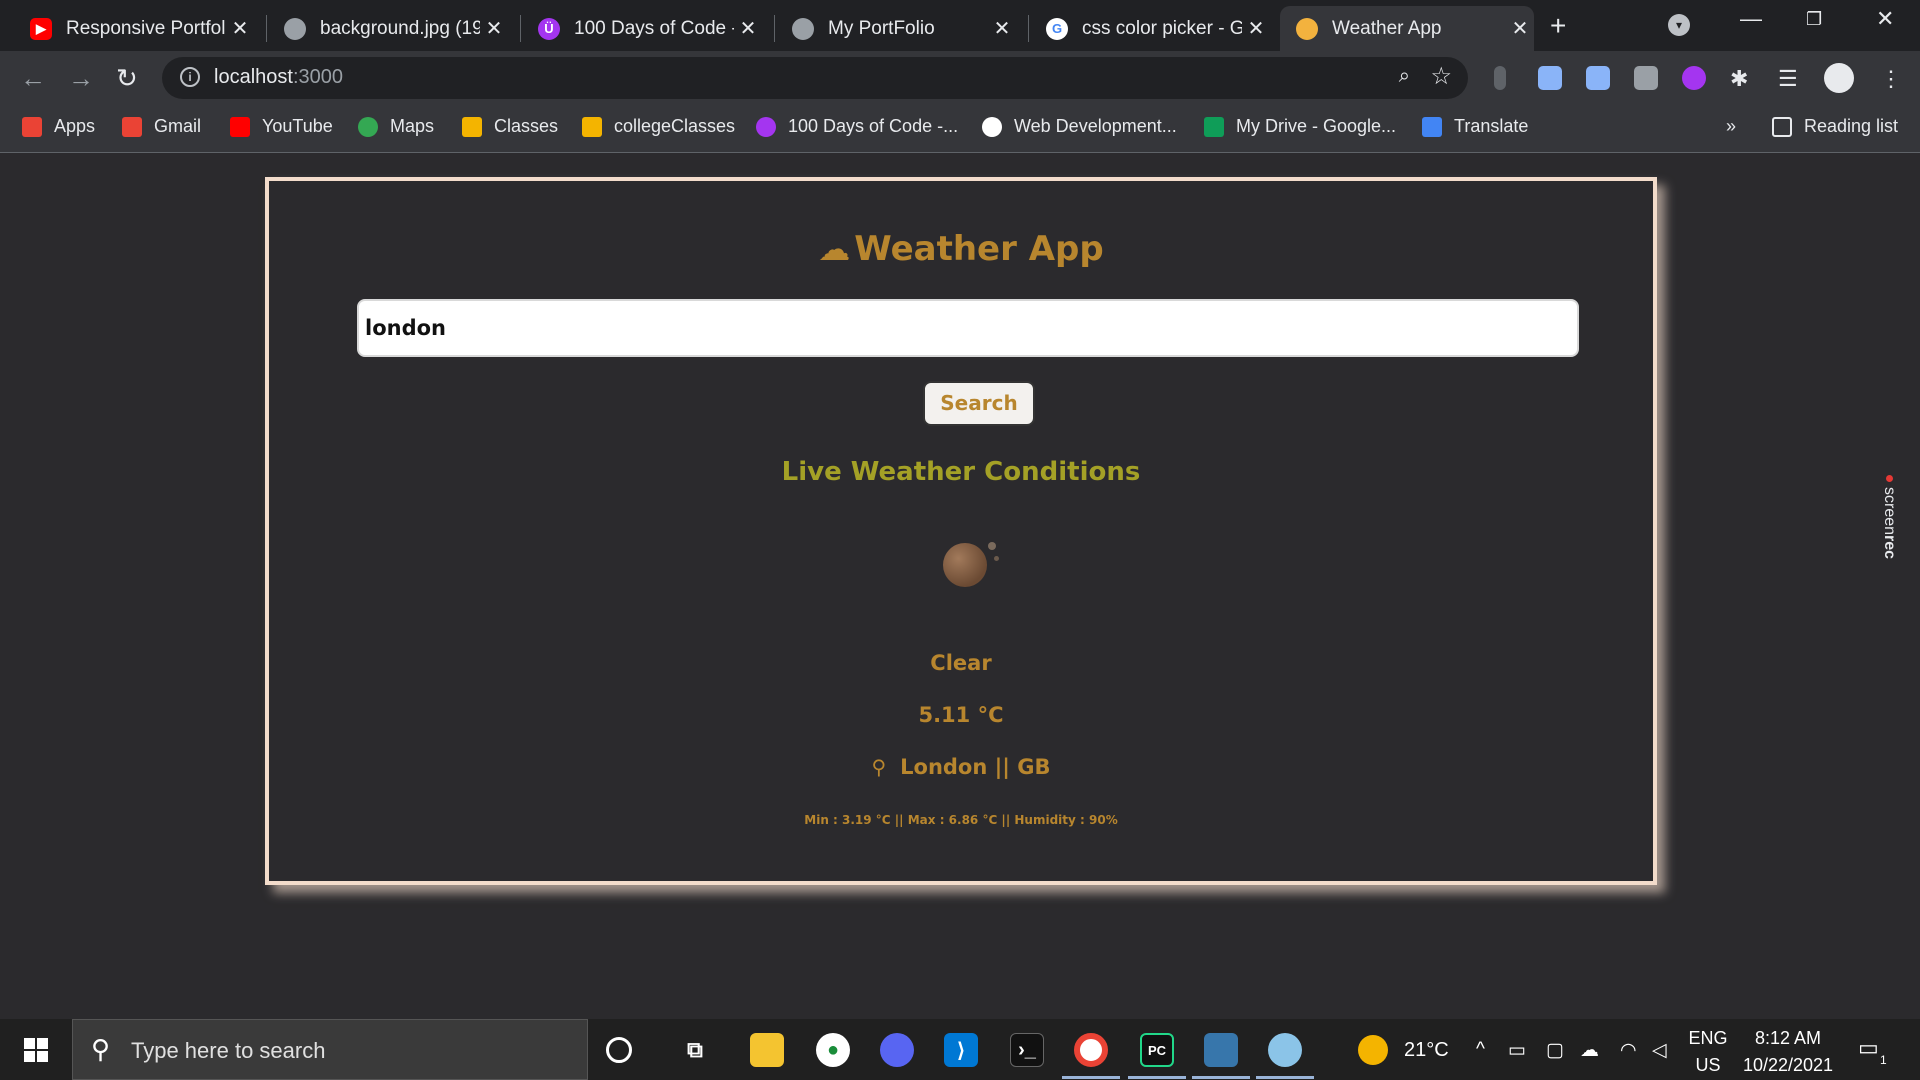 The image size is (1920, 1080). Describe the element at coordinates (1598, 78) in the screenshot. I see `download-extension-icon` at that location.